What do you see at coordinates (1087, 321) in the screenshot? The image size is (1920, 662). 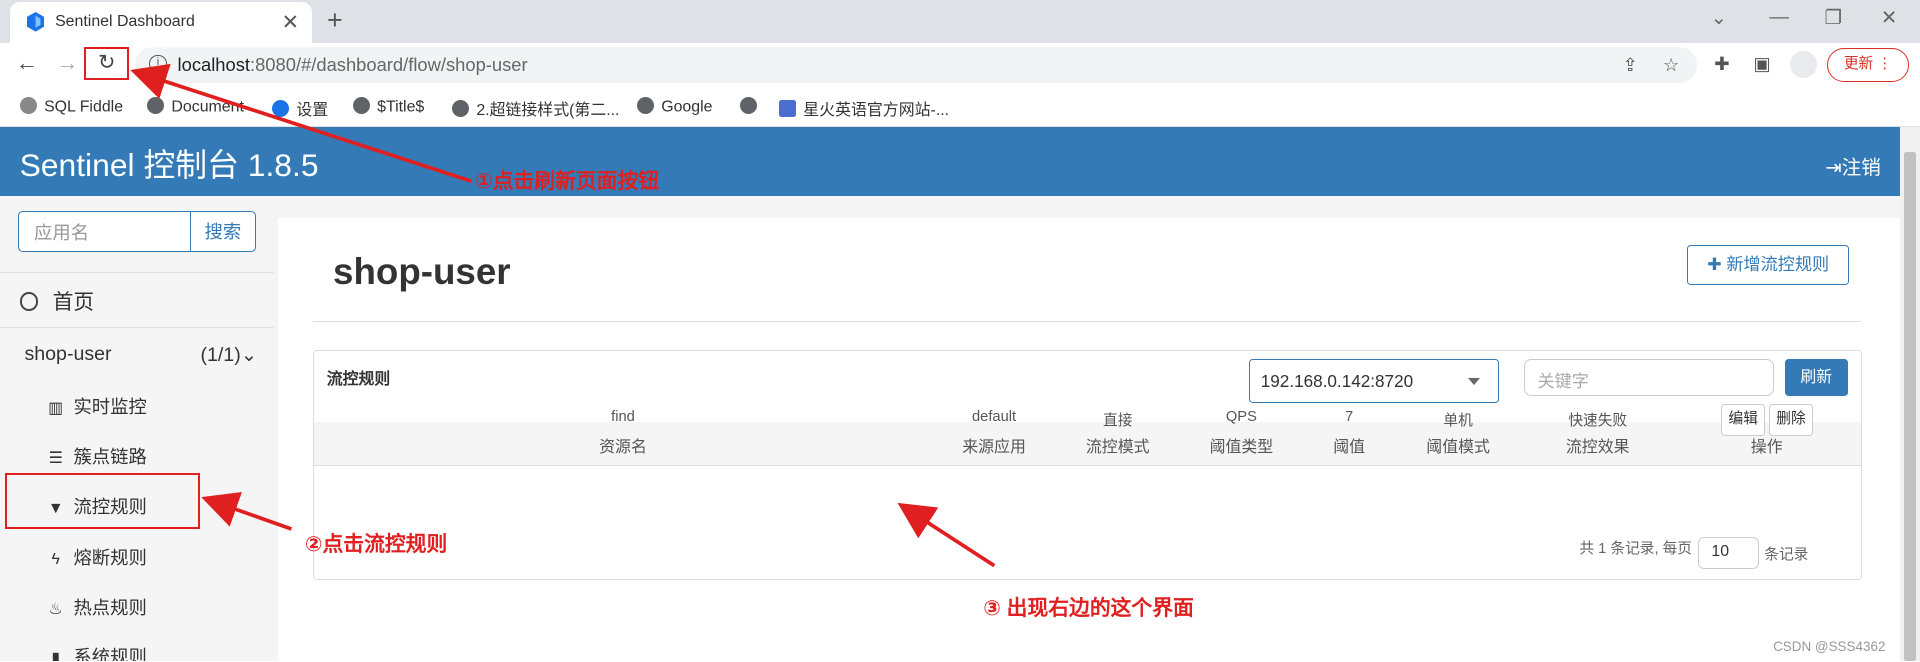 I see `title-divider` at bounding box center [1087, 321].